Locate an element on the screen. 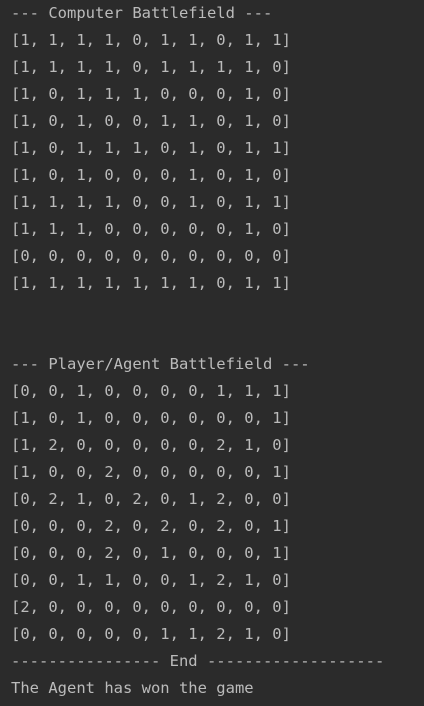 Image resolution: width=424 pixels, height=706 pixels. computer-grid-row: [1, 0, 1, 1, 1, 0, 0, 0, 1, 0] is located at coordinates (151, 94).